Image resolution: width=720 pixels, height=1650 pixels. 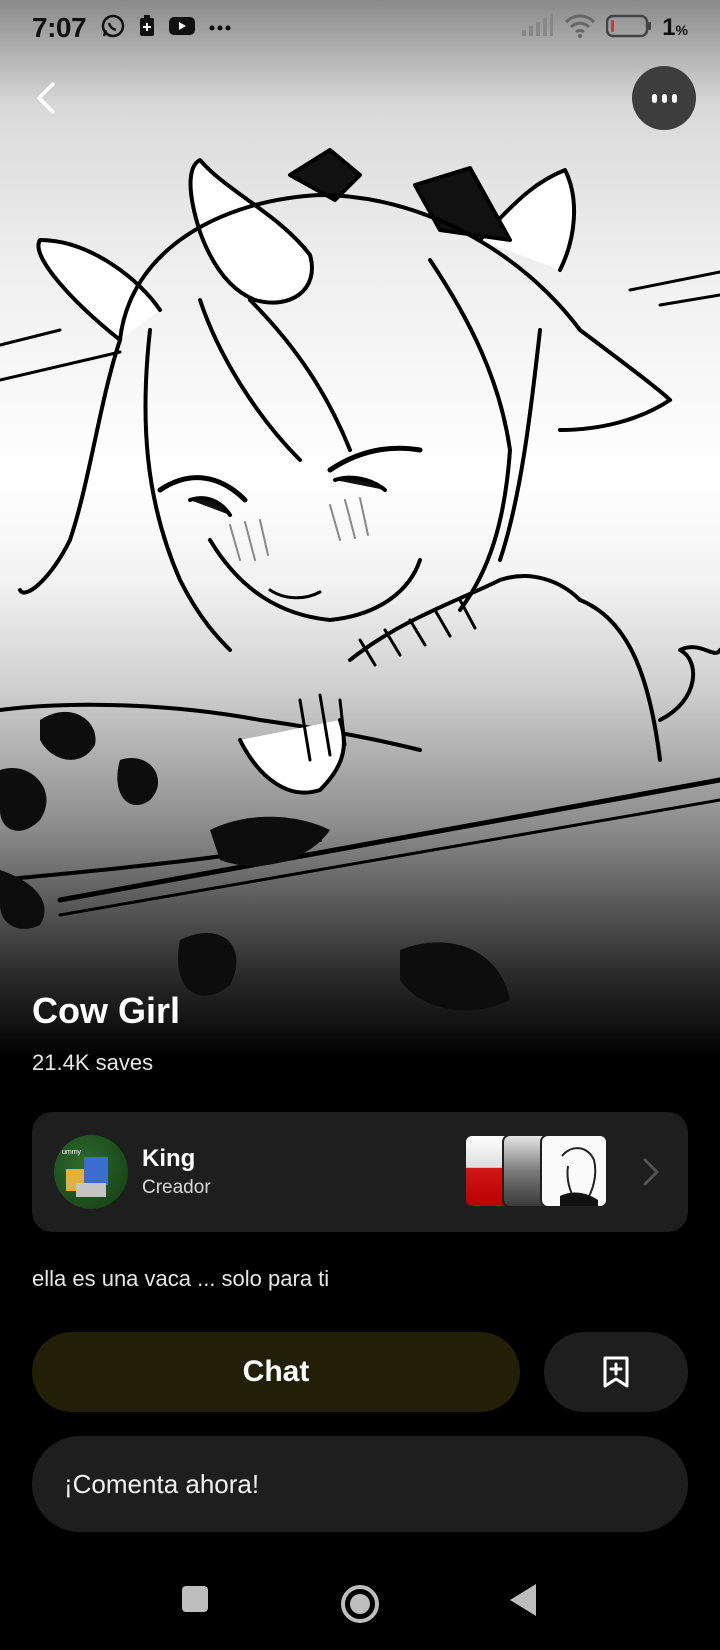 I want to click on chat-button: Chat, so click(x=276, y=1372).